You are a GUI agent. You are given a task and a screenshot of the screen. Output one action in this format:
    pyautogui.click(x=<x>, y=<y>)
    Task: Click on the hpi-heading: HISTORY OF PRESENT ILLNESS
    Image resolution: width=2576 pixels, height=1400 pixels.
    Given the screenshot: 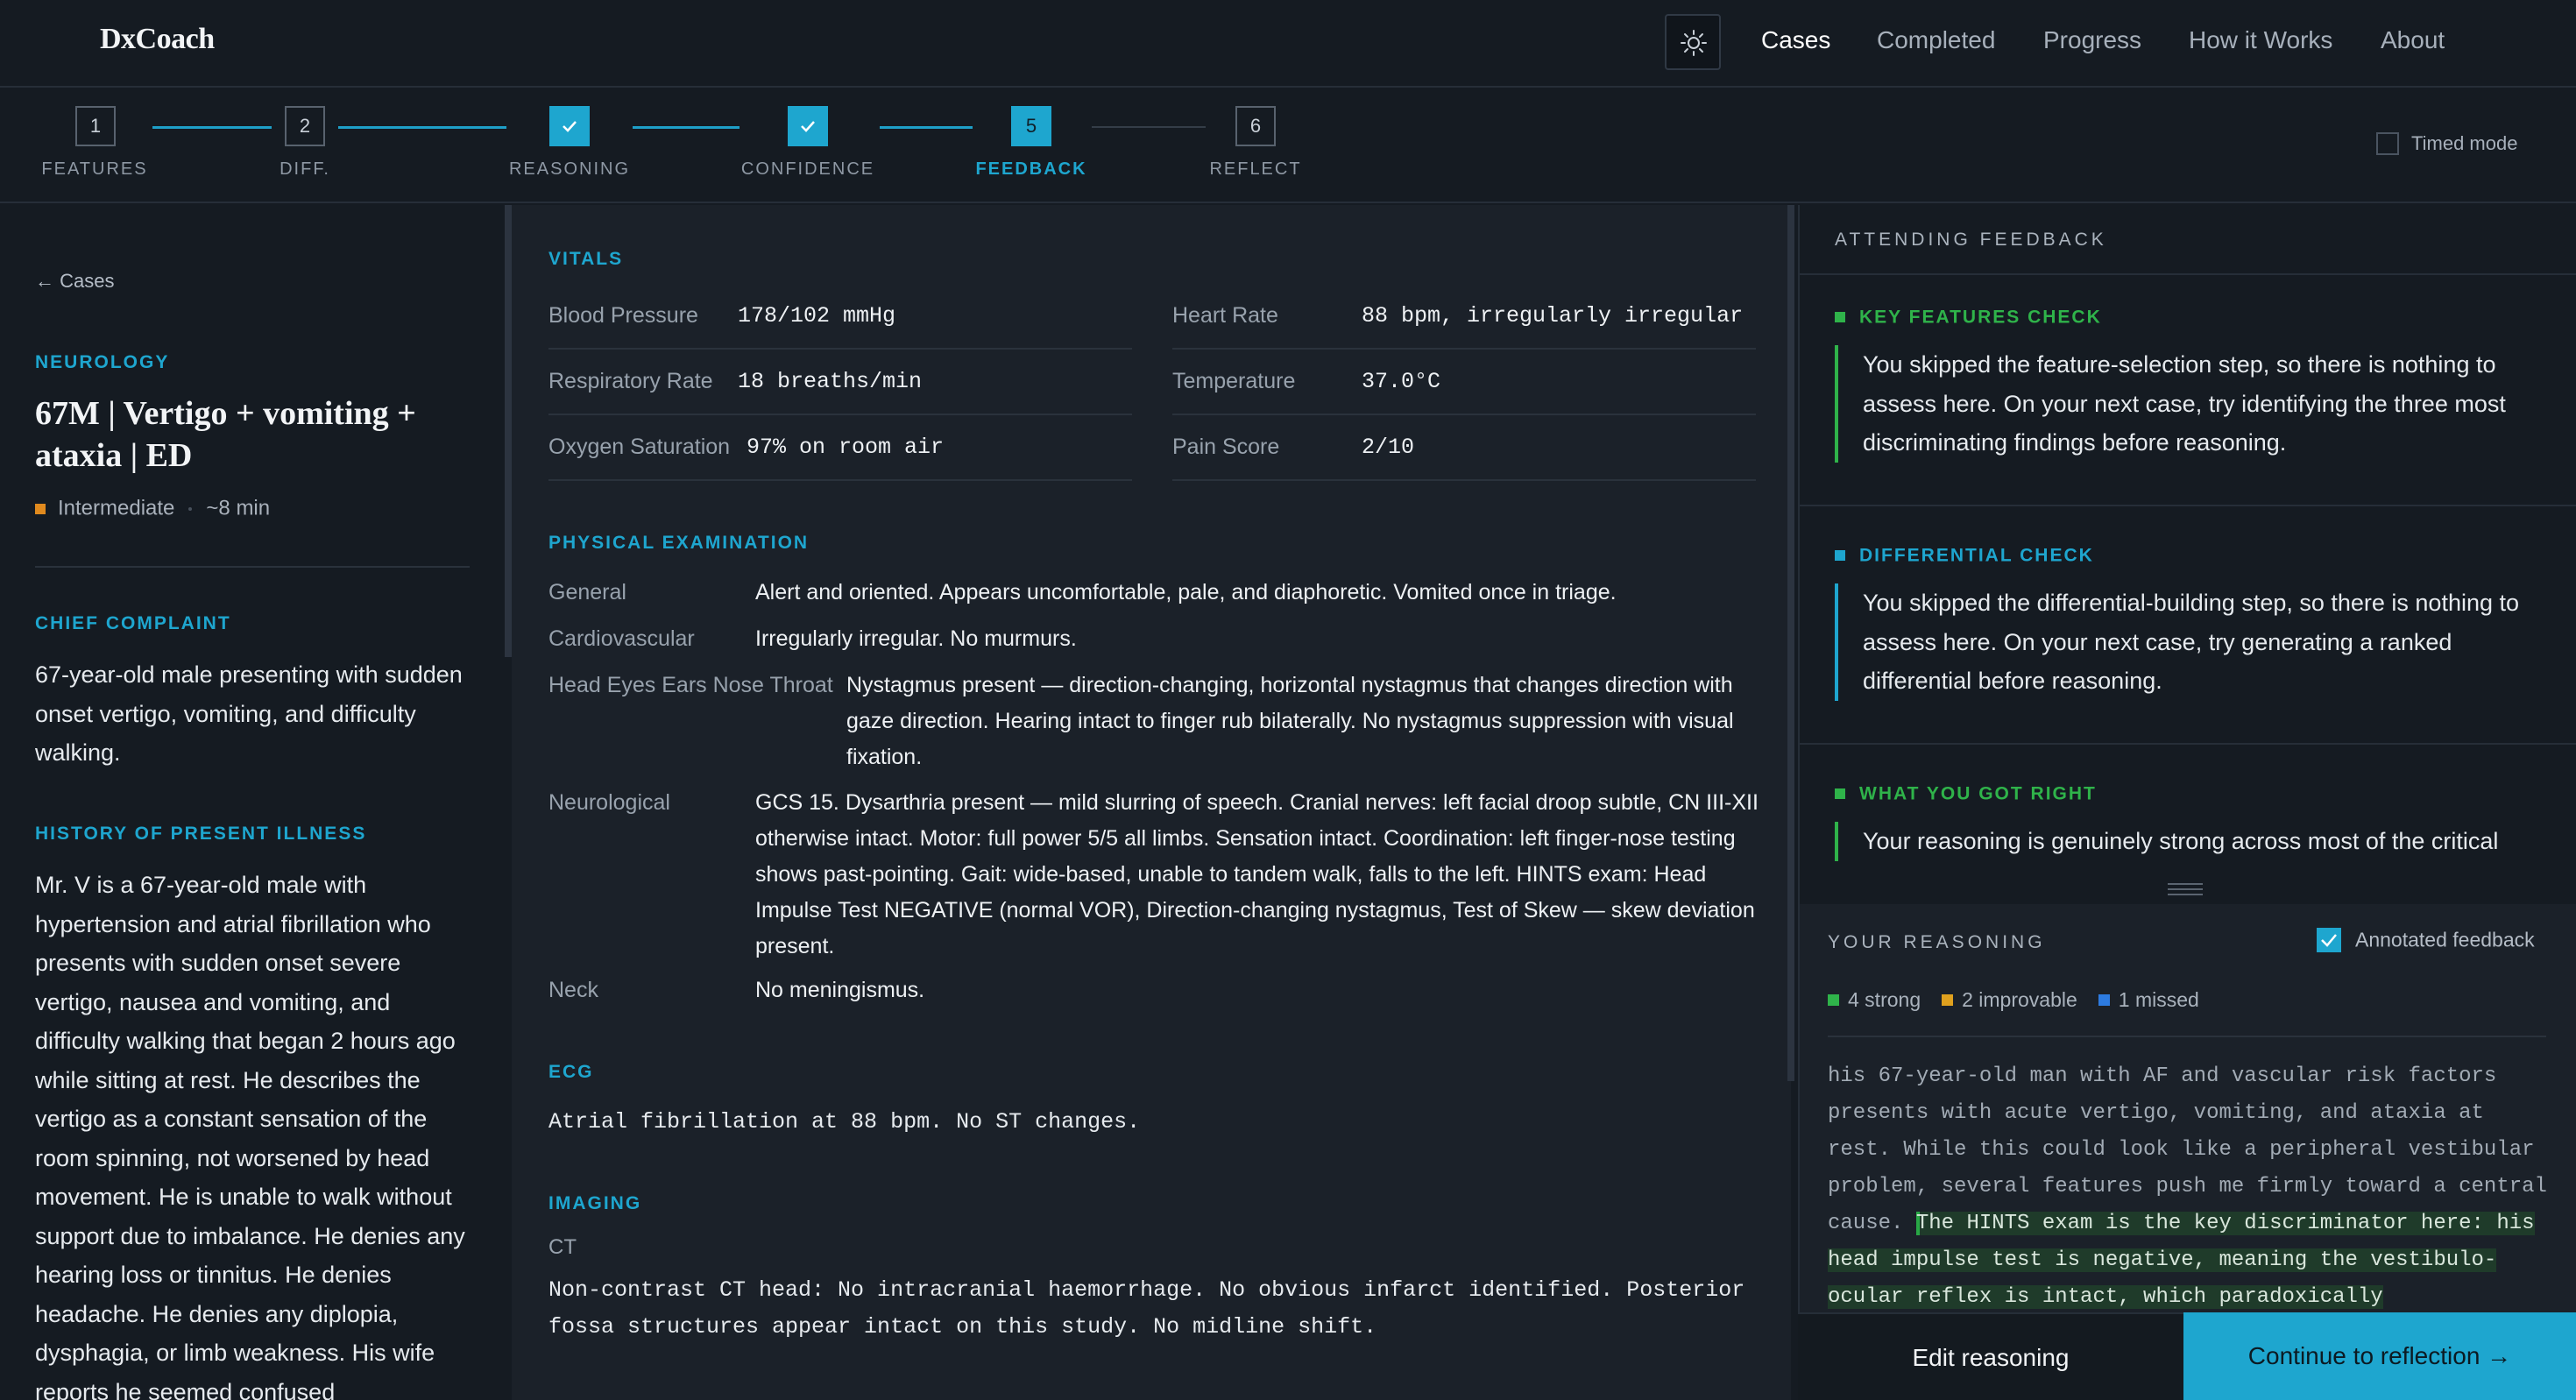 What is the action you would take?
    pyautogui.click(x=201, y=834)
    